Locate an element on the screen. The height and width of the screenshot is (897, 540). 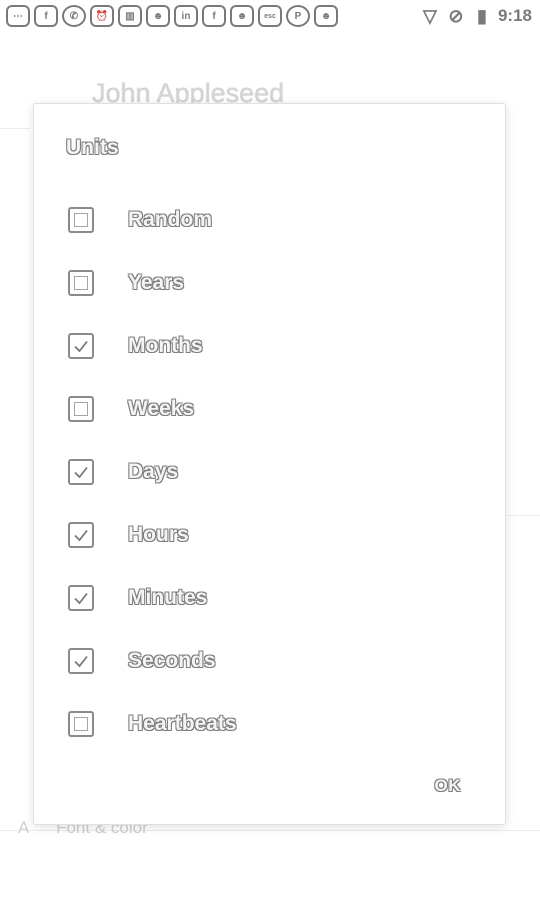
alarm-icon: ⏰ is located at coordinates (102, 16).